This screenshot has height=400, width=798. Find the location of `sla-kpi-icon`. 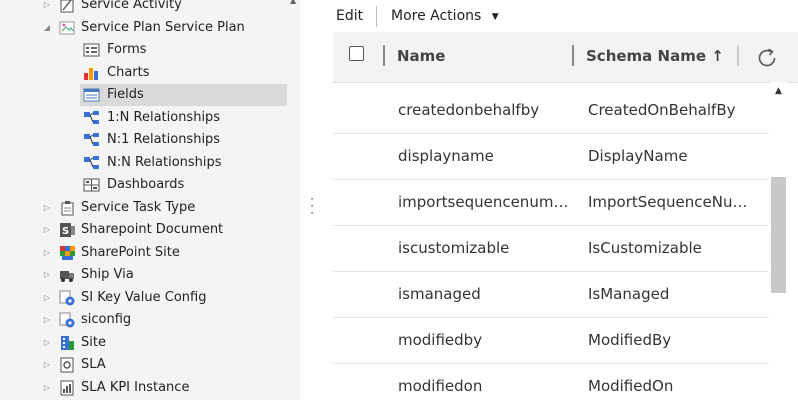

sla-kpi-icon is located at coordinates (67, 388).